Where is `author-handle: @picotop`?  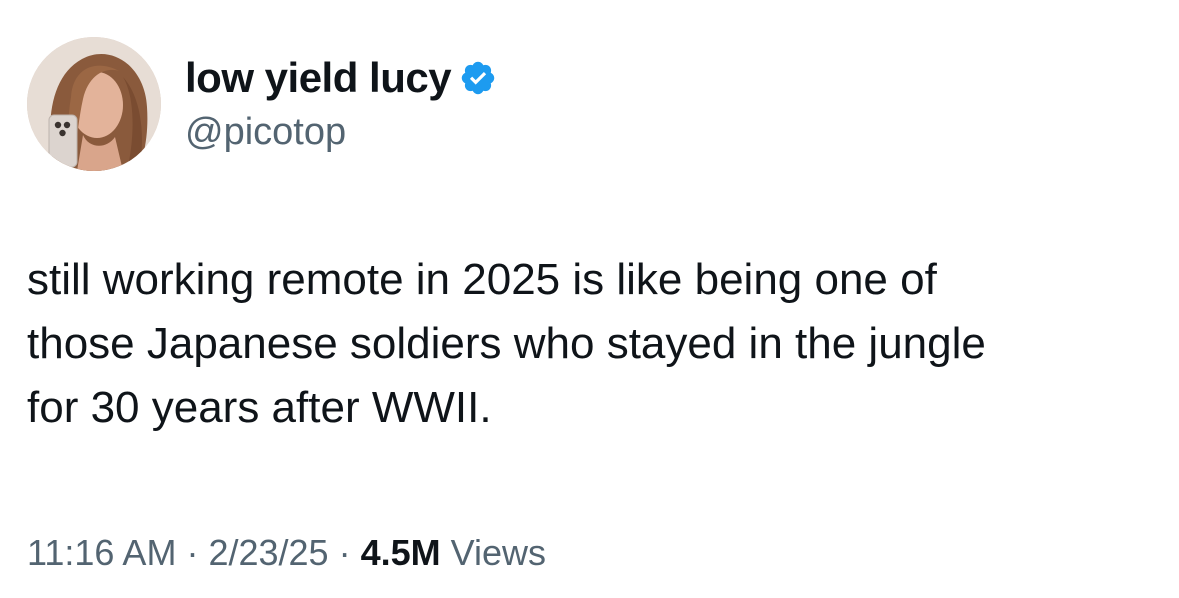 author-handle: @picotop is located at coordinates (265, 132).